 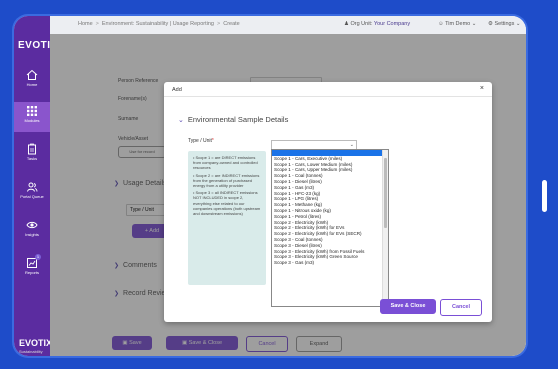 What do you see at coordinates (346, 24) in the screenshot?
I see `org-unit-icon: ♟` at bounding box center [346, 24].